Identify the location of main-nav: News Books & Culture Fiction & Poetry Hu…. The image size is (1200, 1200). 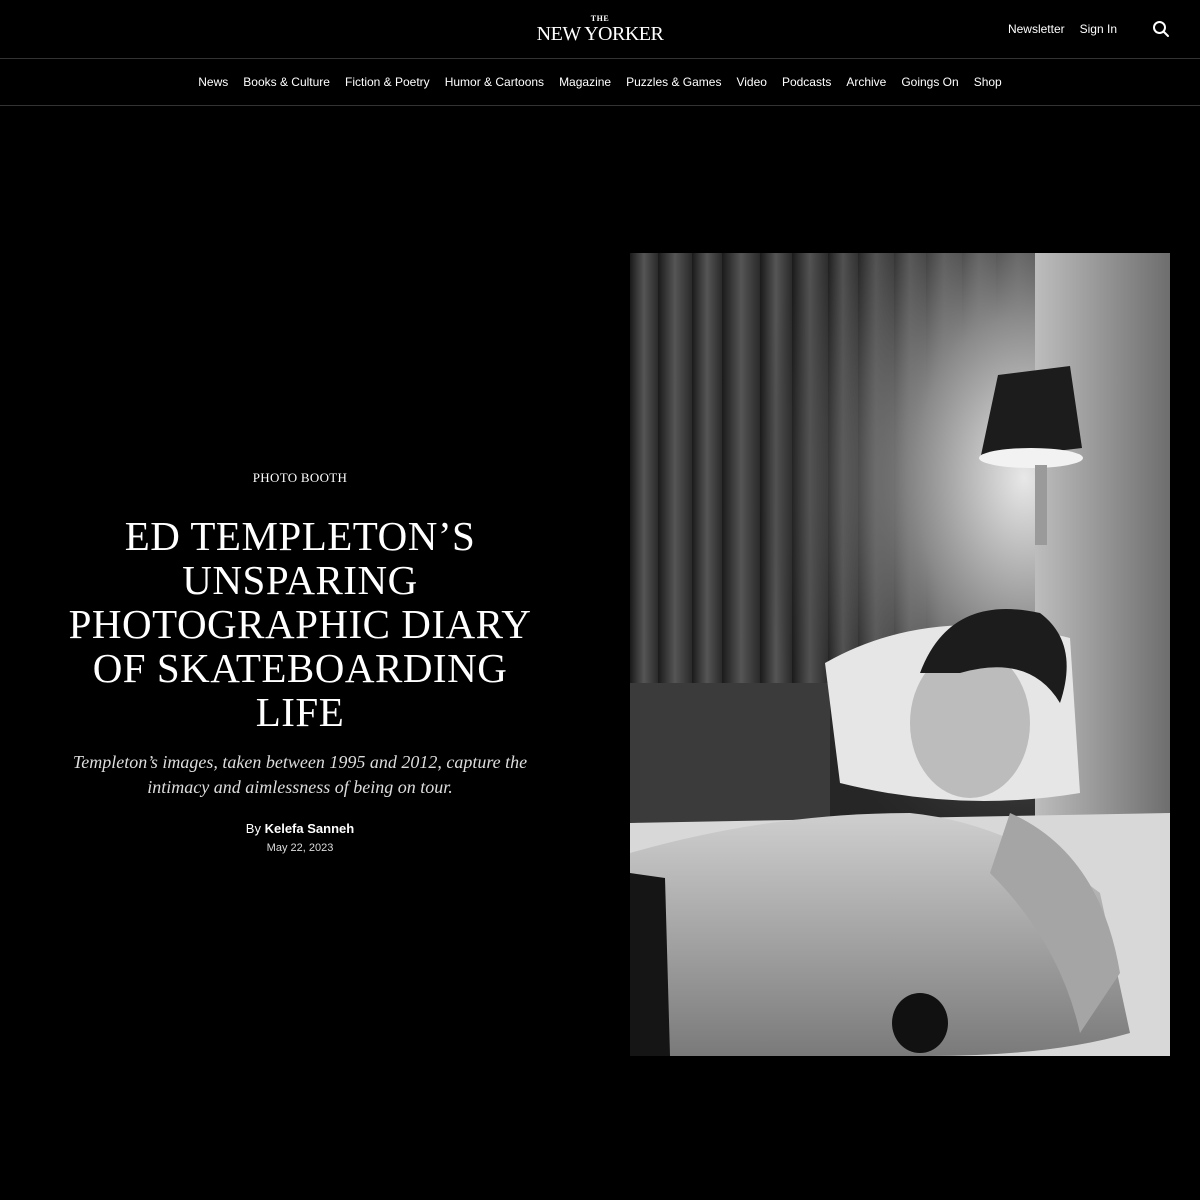
(600, 82).